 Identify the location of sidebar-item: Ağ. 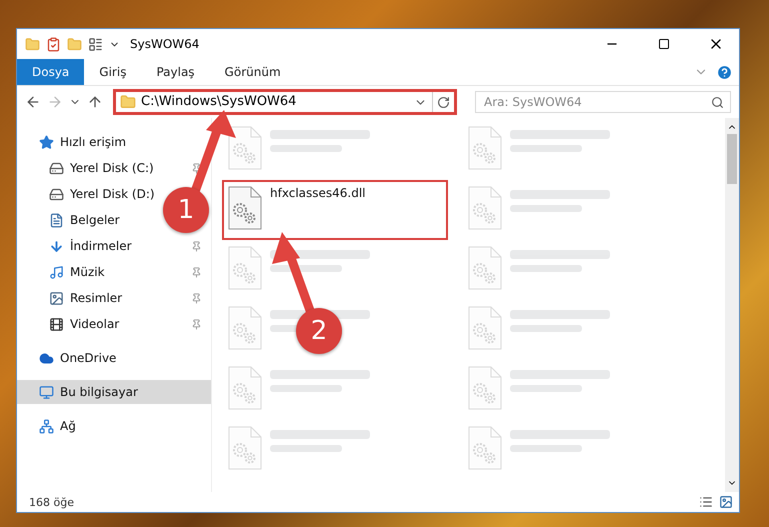
(114, 426).